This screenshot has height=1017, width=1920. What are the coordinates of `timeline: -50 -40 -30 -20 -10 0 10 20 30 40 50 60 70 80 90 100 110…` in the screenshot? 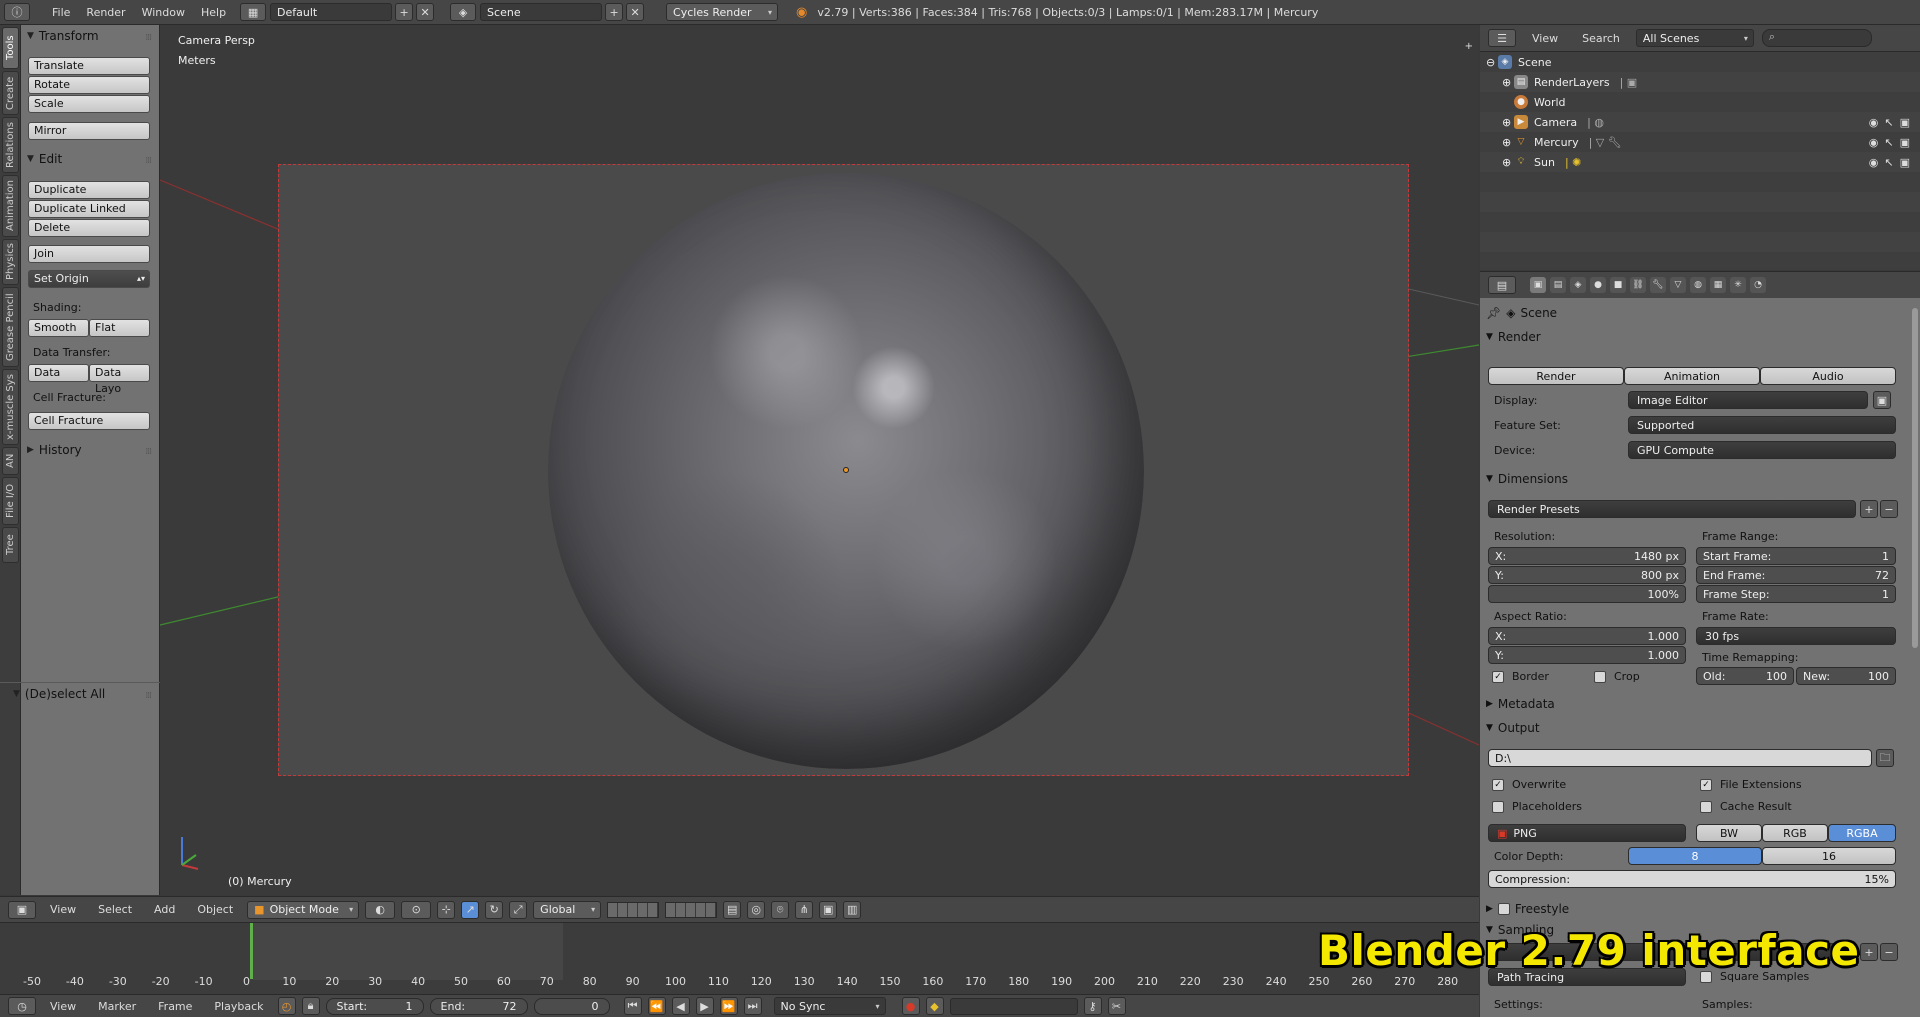 It's located at (739, 958).